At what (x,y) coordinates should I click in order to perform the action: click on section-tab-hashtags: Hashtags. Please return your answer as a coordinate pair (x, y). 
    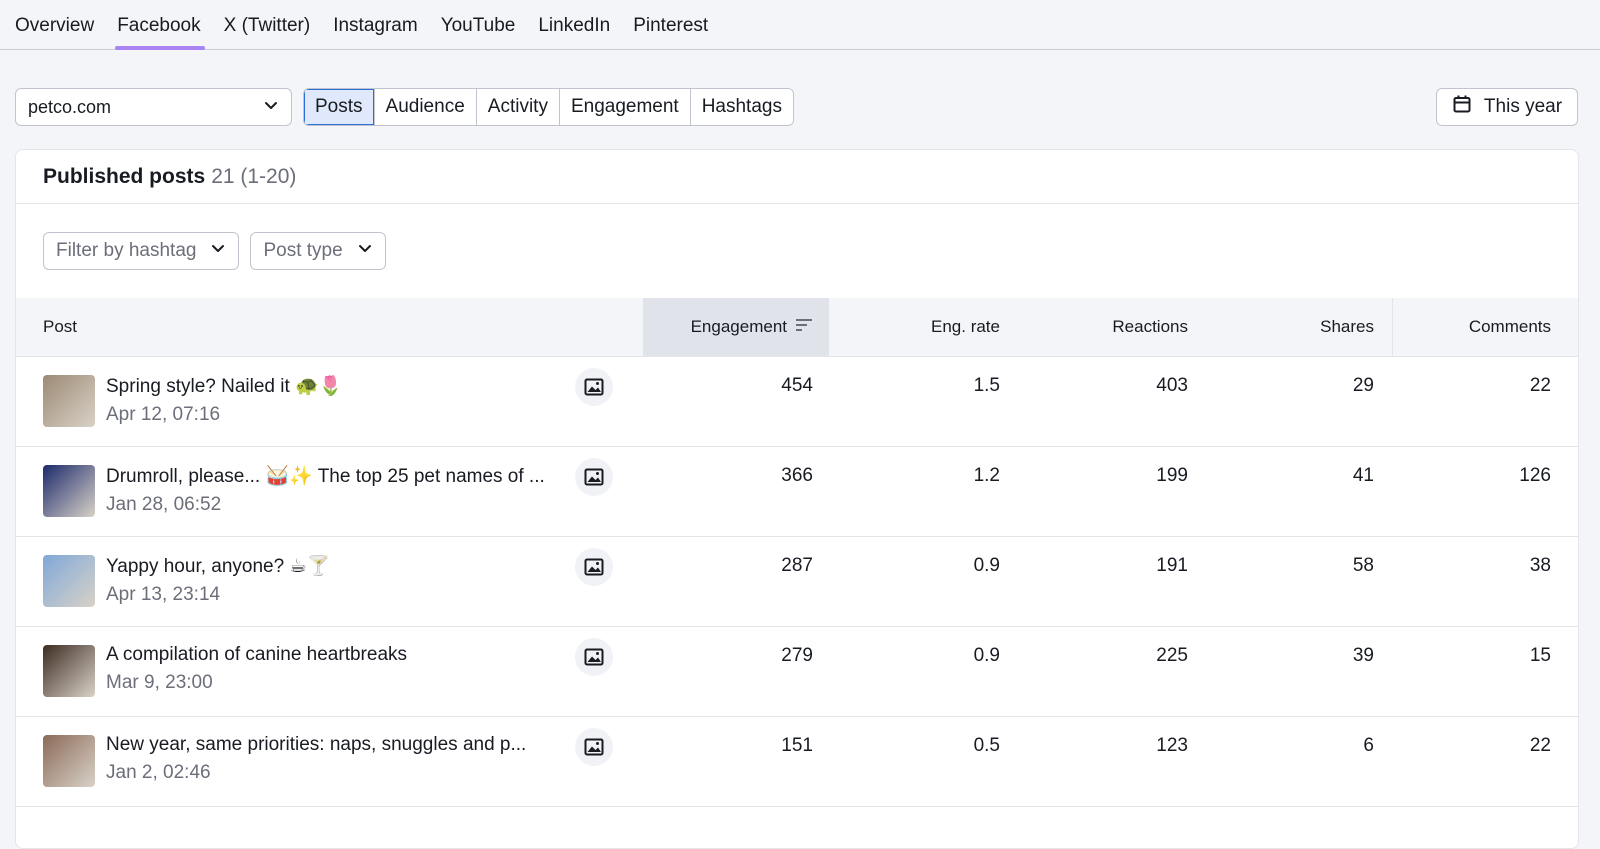
    Looking at the image, I should click on (741, 107).